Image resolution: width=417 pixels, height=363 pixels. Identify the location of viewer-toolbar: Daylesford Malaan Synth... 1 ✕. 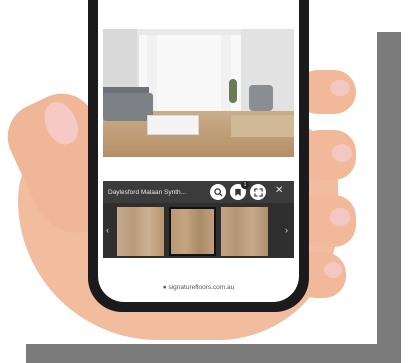
(198, 192).